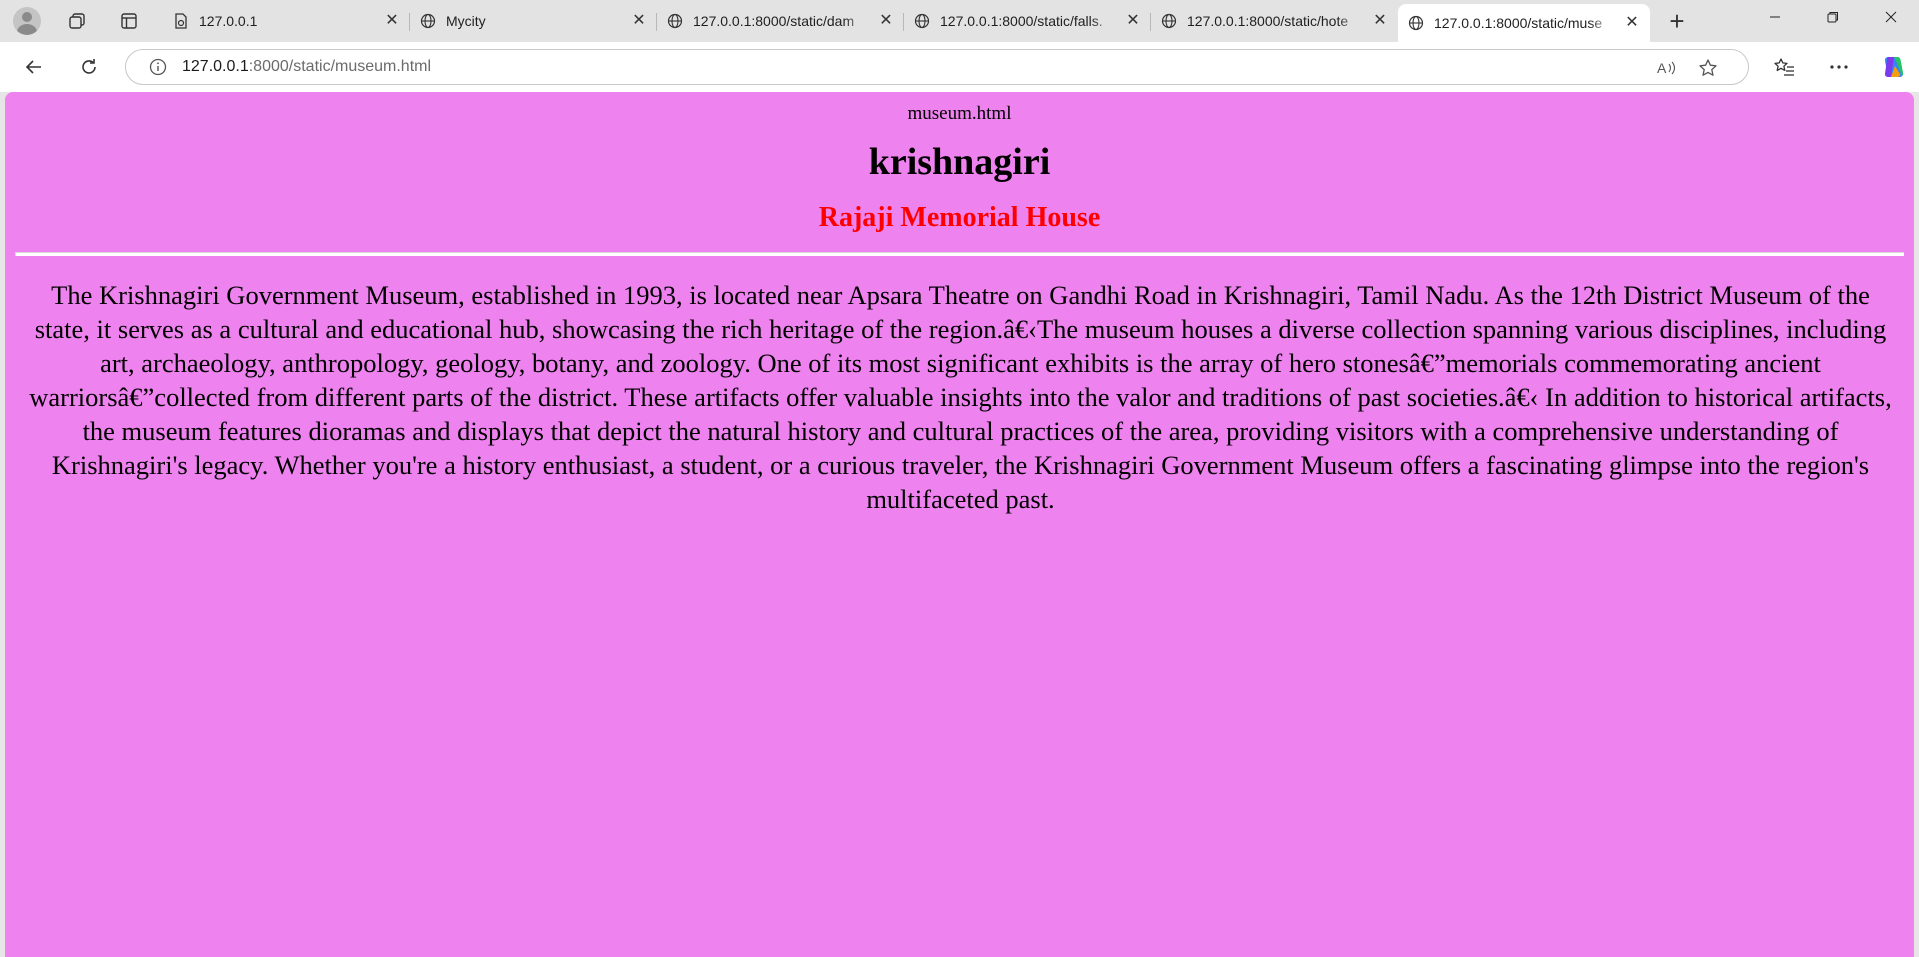  I want to click on plus-icon: +, so click(1677, 20).